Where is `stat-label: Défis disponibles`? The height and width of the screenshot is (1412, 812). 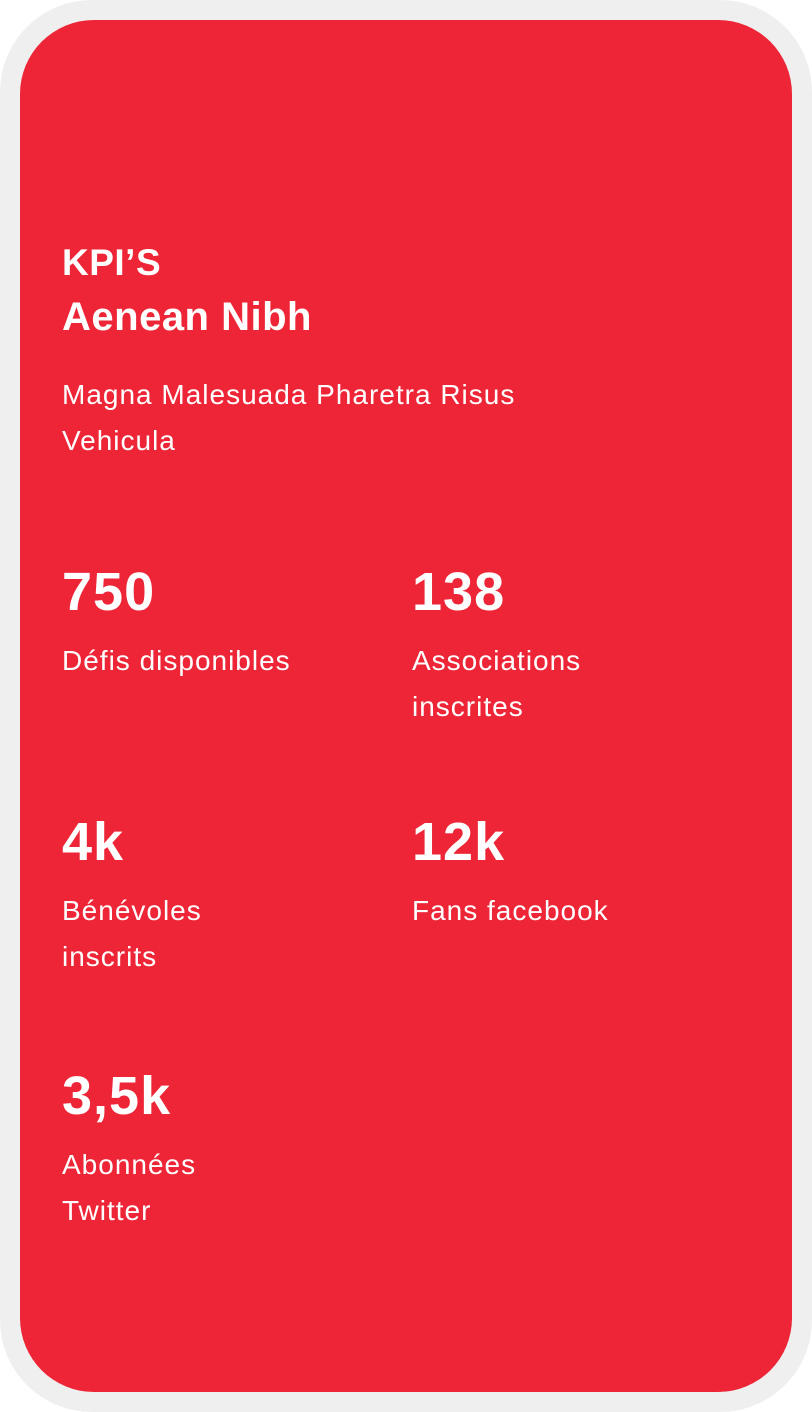 stat-label: Défis disponibles is located at coordinates (176, 660).